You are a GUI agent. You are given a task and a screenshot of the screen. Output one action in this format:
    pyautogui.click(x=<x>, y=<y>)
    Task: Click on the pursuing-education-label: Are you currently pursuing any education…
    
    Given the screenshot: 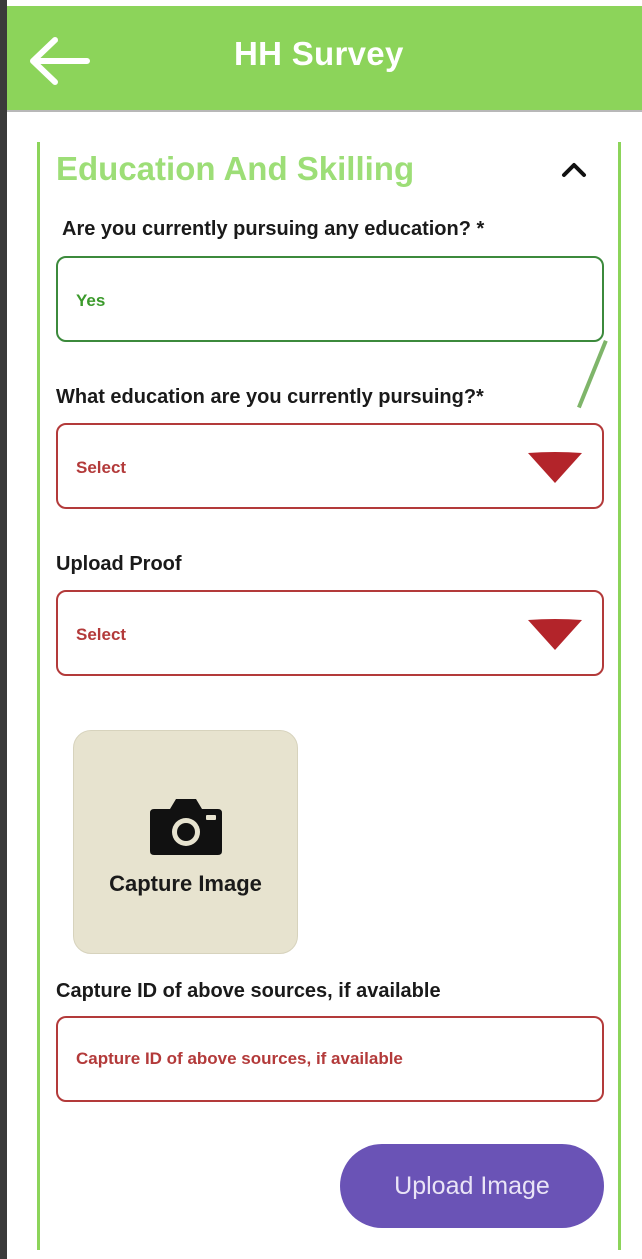 What is the action you would take?
    pyautogui.click(x=273, y=229)
    